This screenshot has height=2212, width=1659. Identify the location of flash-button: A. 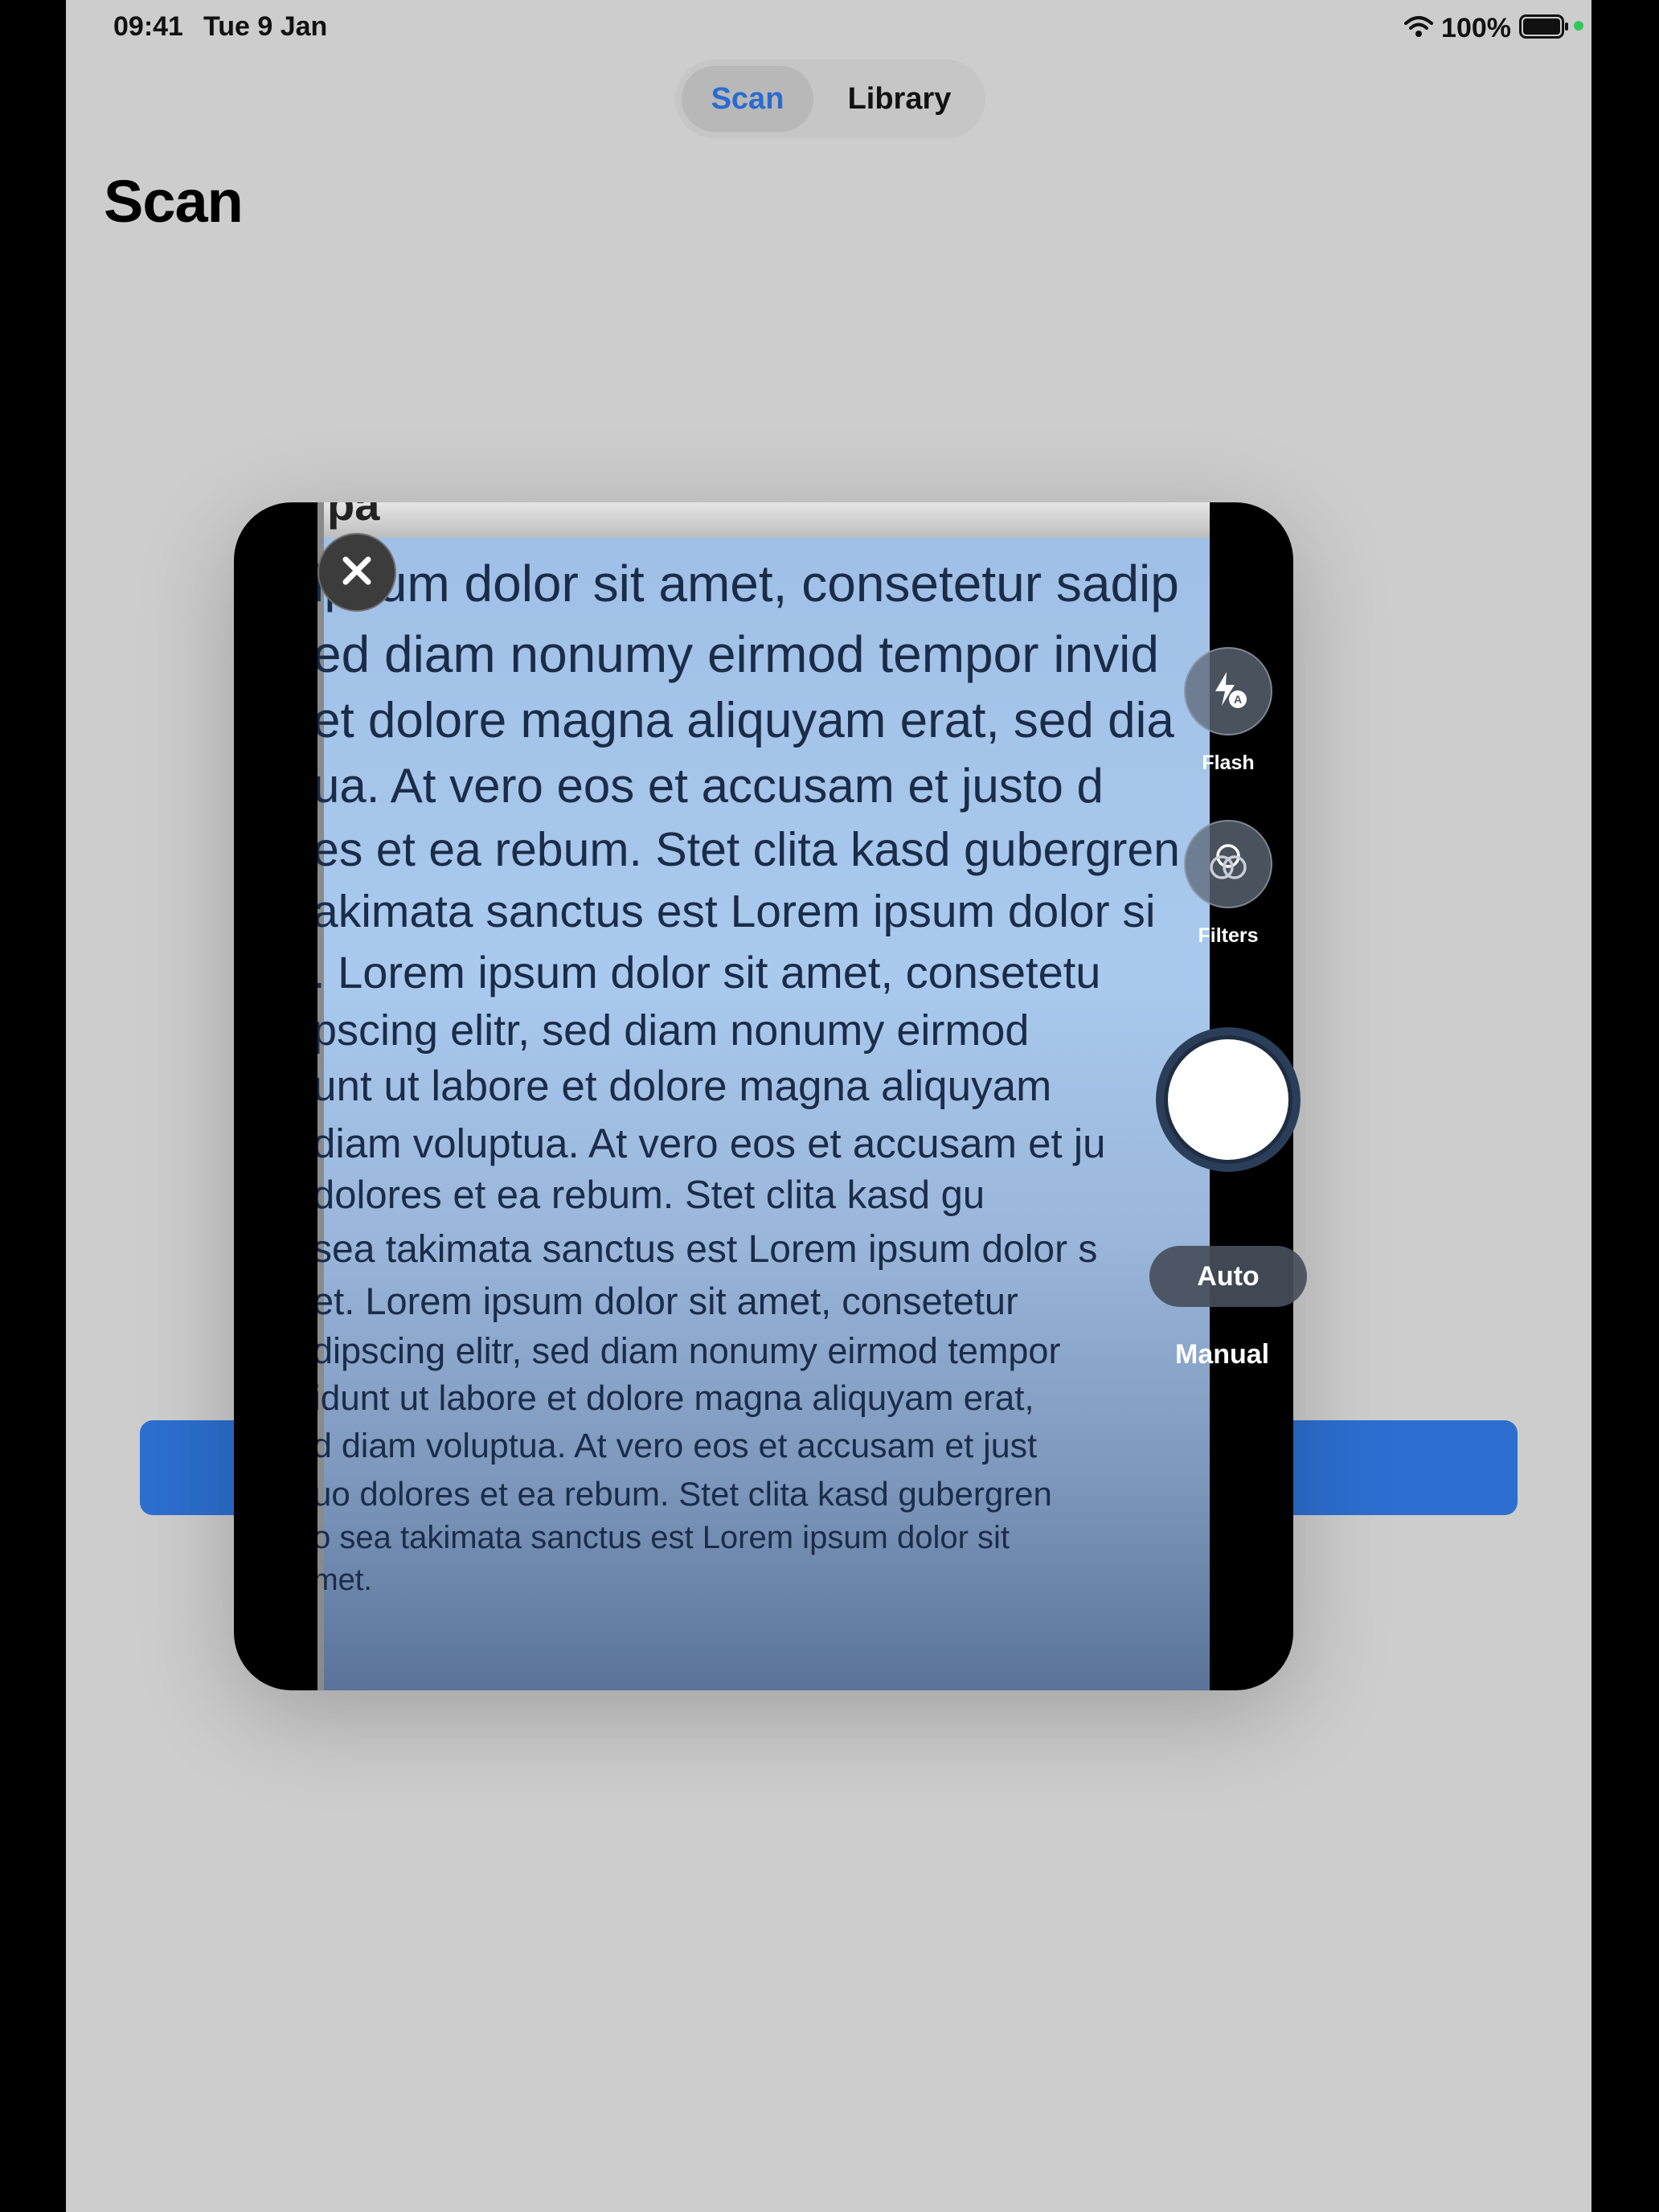
(1228, 691).